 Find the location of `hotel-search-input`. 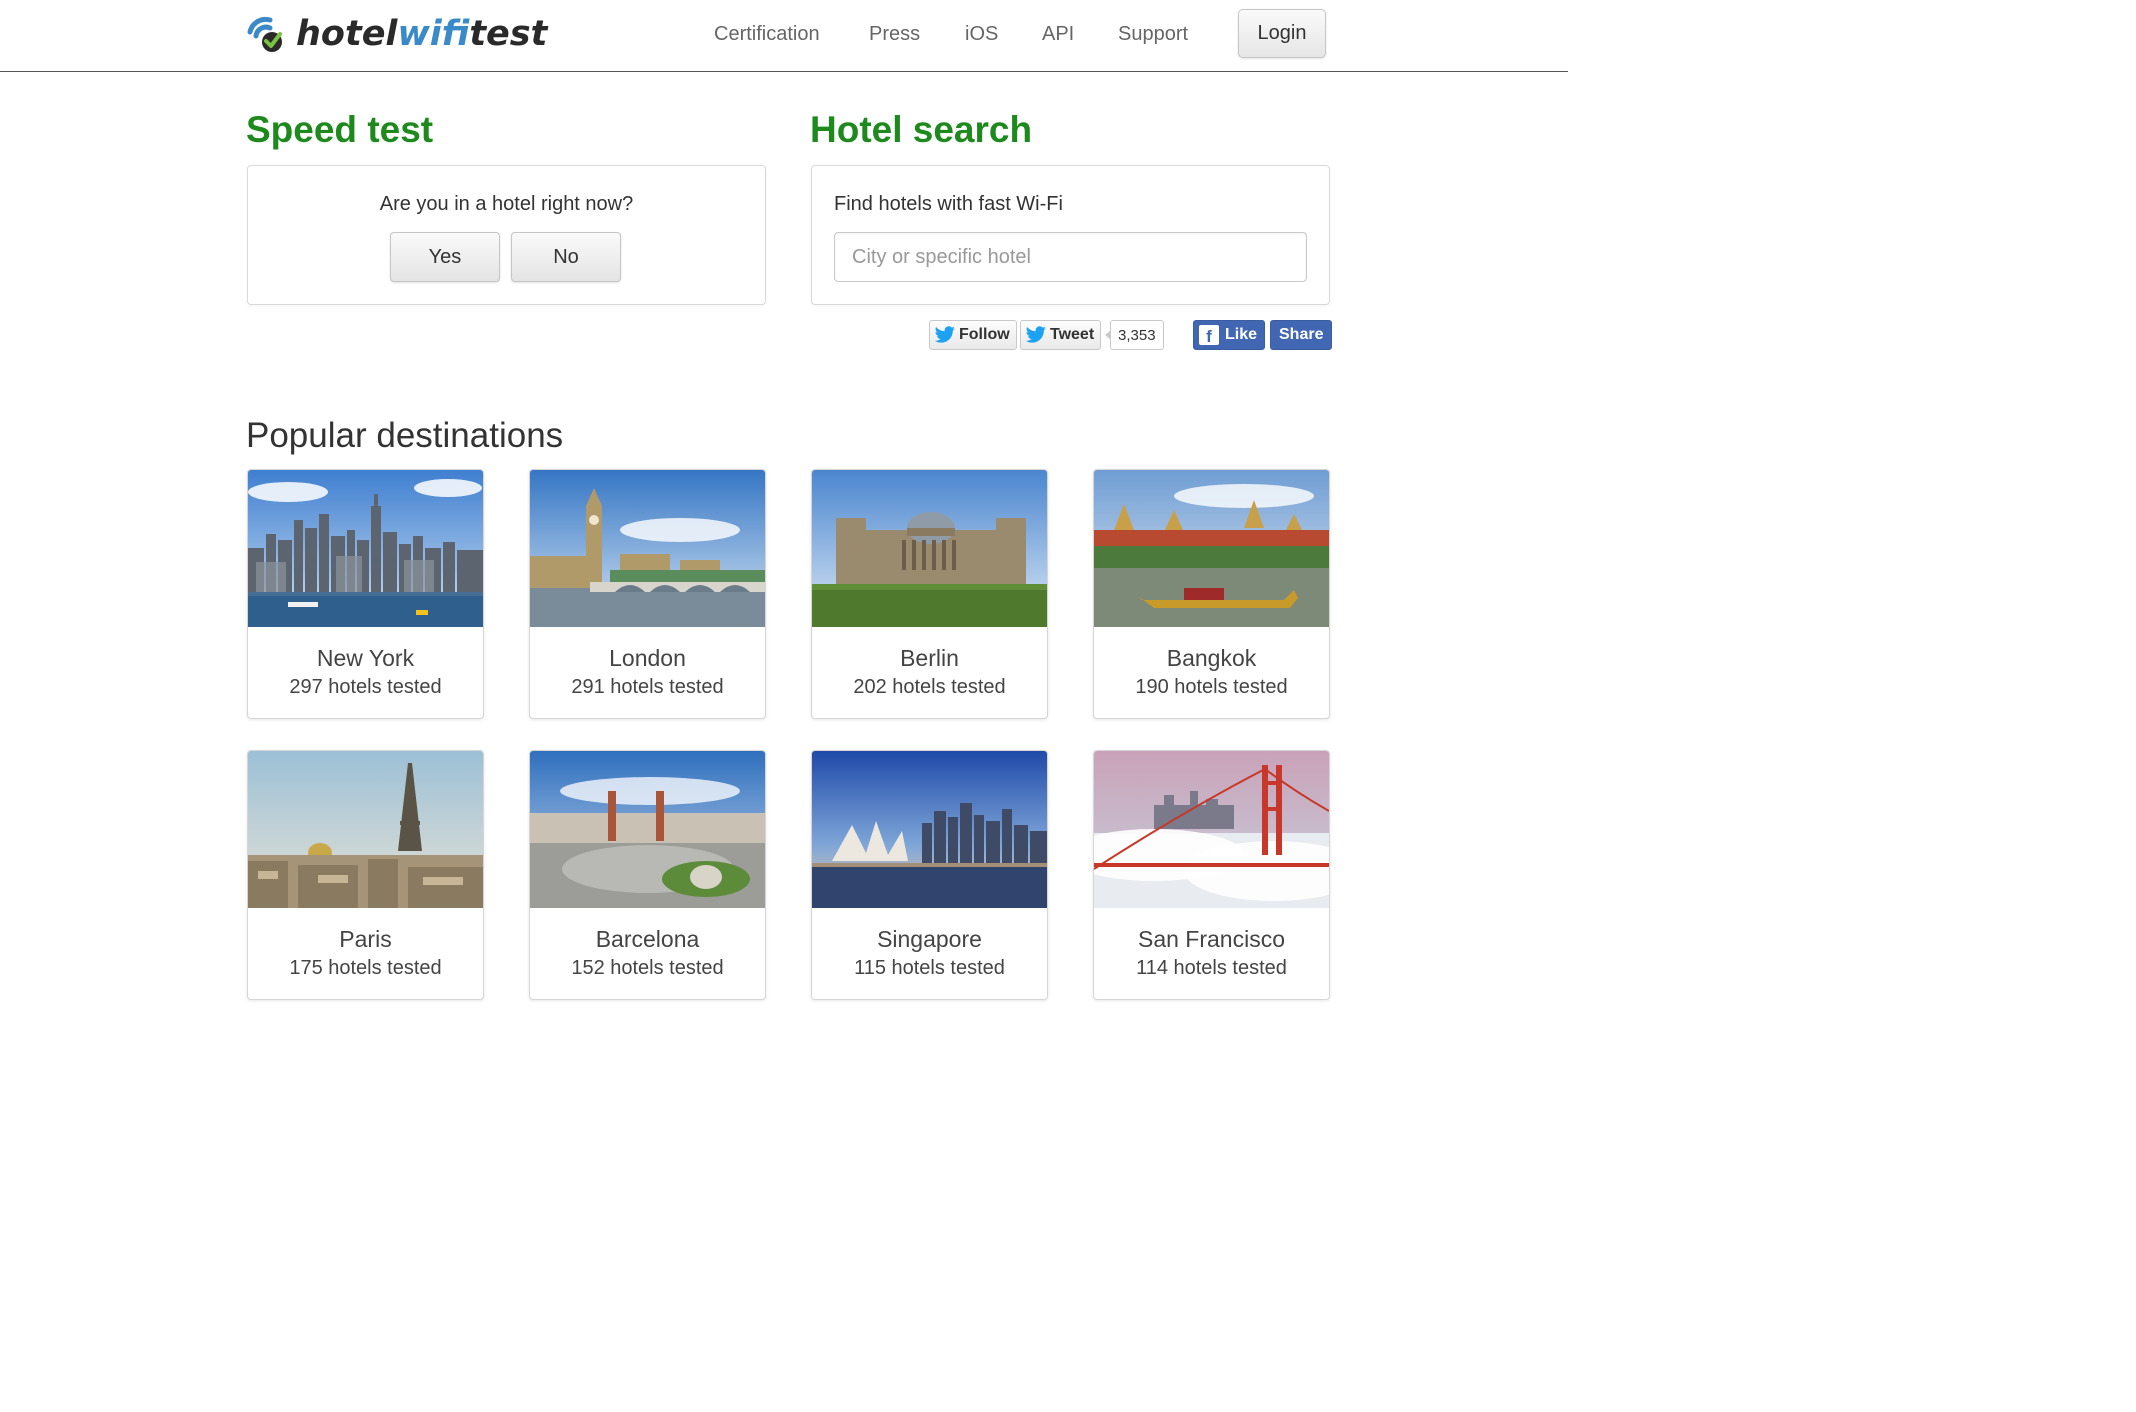

hotel-search-input is located at coordinates (1070, 257).